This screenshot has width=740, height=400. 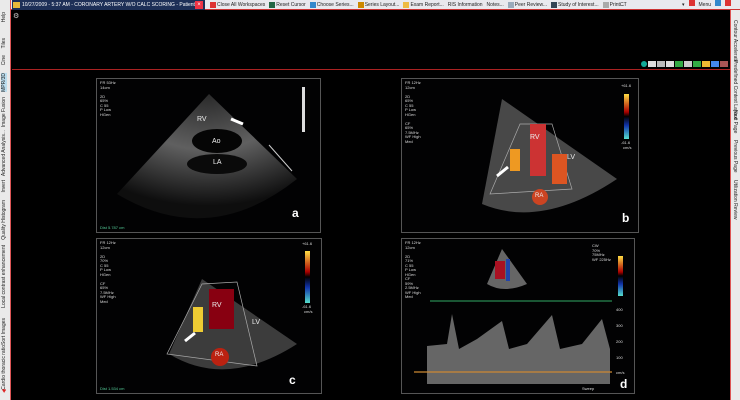 What do you see at coordinates (4, 43) in the screenshot?
I see `tab-tiles: Tiles` at bounding box center [4, 43].